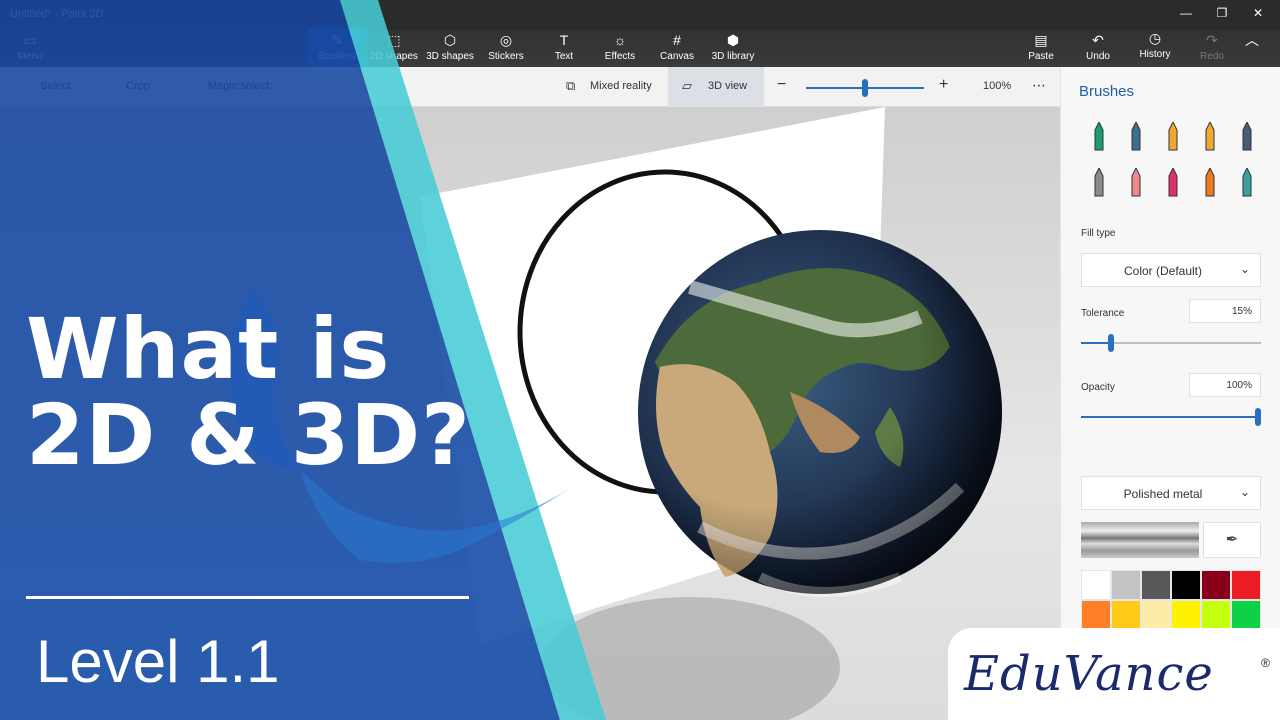 The width and height of the screenshot is (1280, 720). I want to click on menu-label: Menu, so click(30, 56).